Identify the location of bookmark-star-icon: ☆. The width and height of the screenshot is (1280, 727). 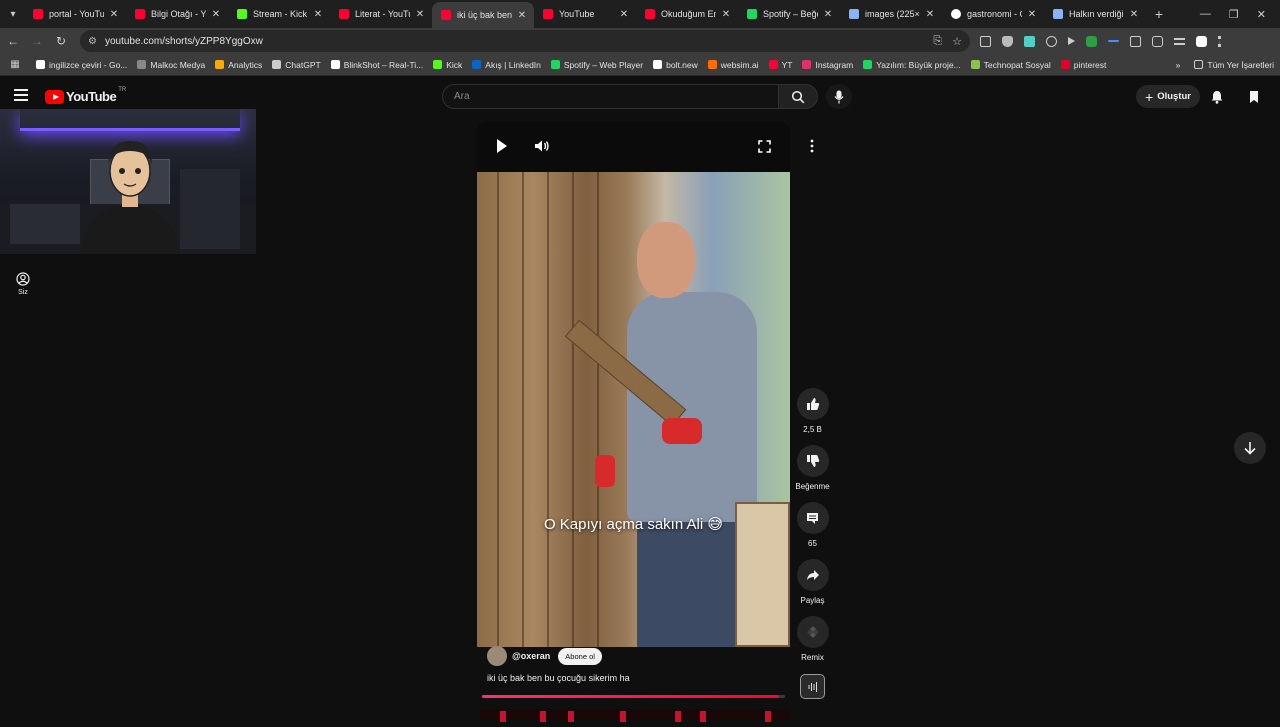
(957, 41).